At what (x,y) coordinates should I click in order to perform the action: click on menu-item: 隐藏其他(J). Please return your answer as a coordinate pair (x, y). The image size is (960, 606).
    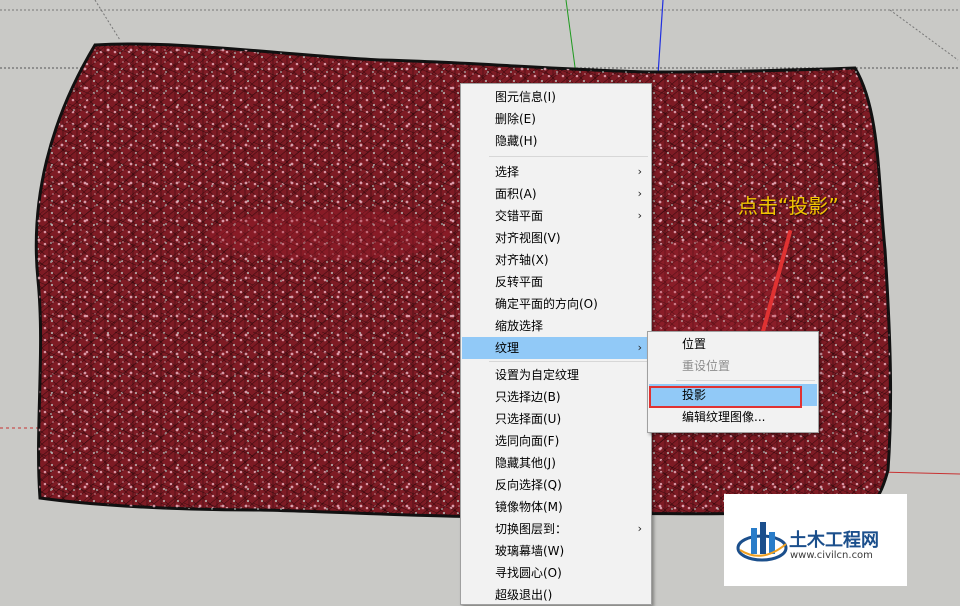
    Looking at the image, I should click on (556, 463).